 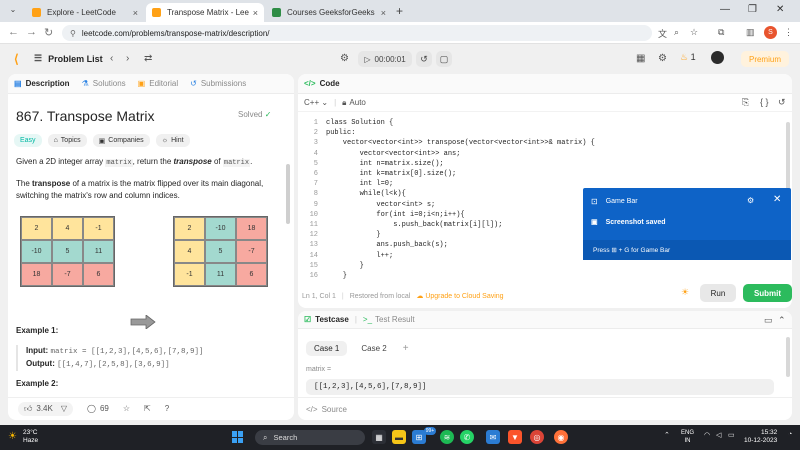 What do you see at coordinates (447, 437) in the screenshot?
I see `spotify-icon: ≋` at bounding box center [447, 437].